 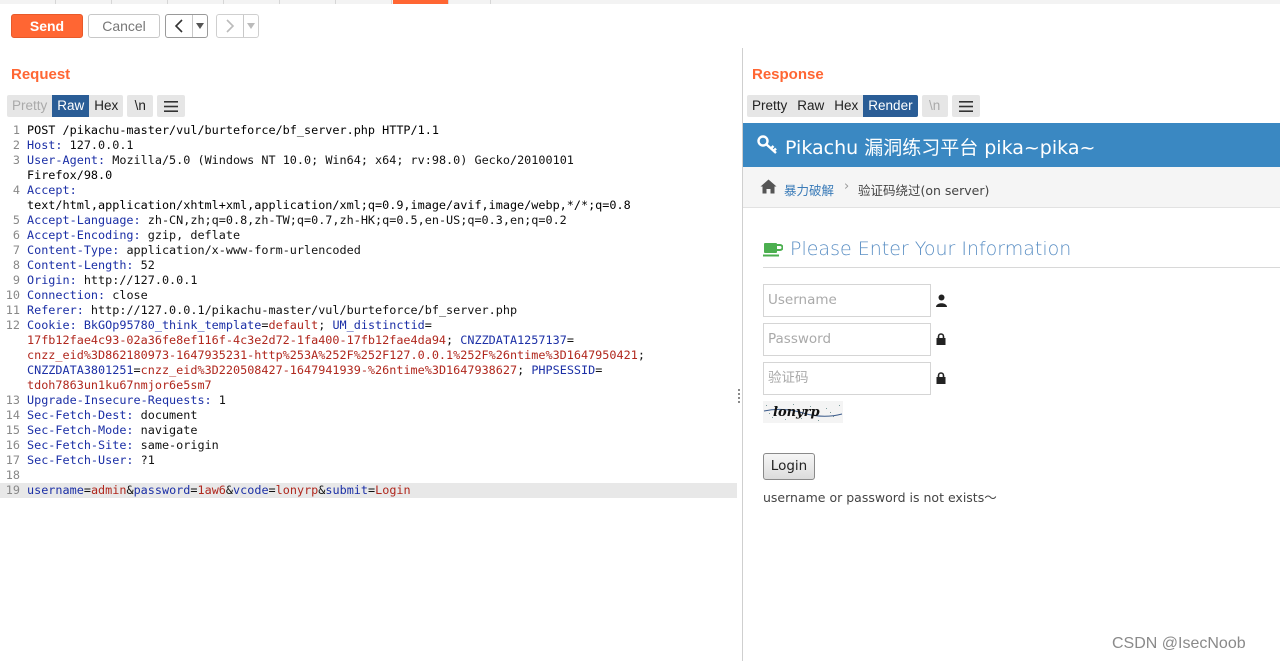 What do you see at coordinates (809, 189) in the screenshot?
I see `breadcrumb-link: 暴力破解` at bounding box center [809, 189].